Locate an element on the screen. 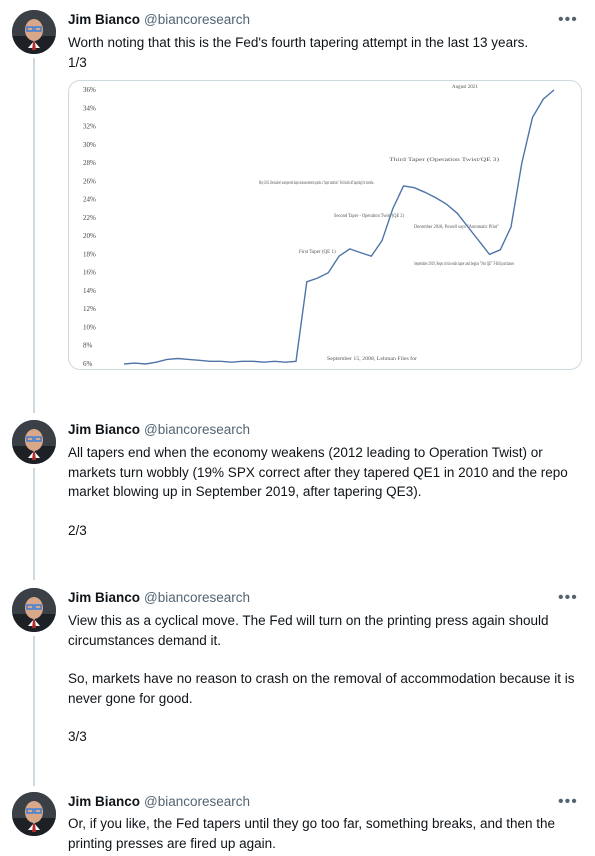  thread-count: 1/3 is located at coordinates (77, 62).